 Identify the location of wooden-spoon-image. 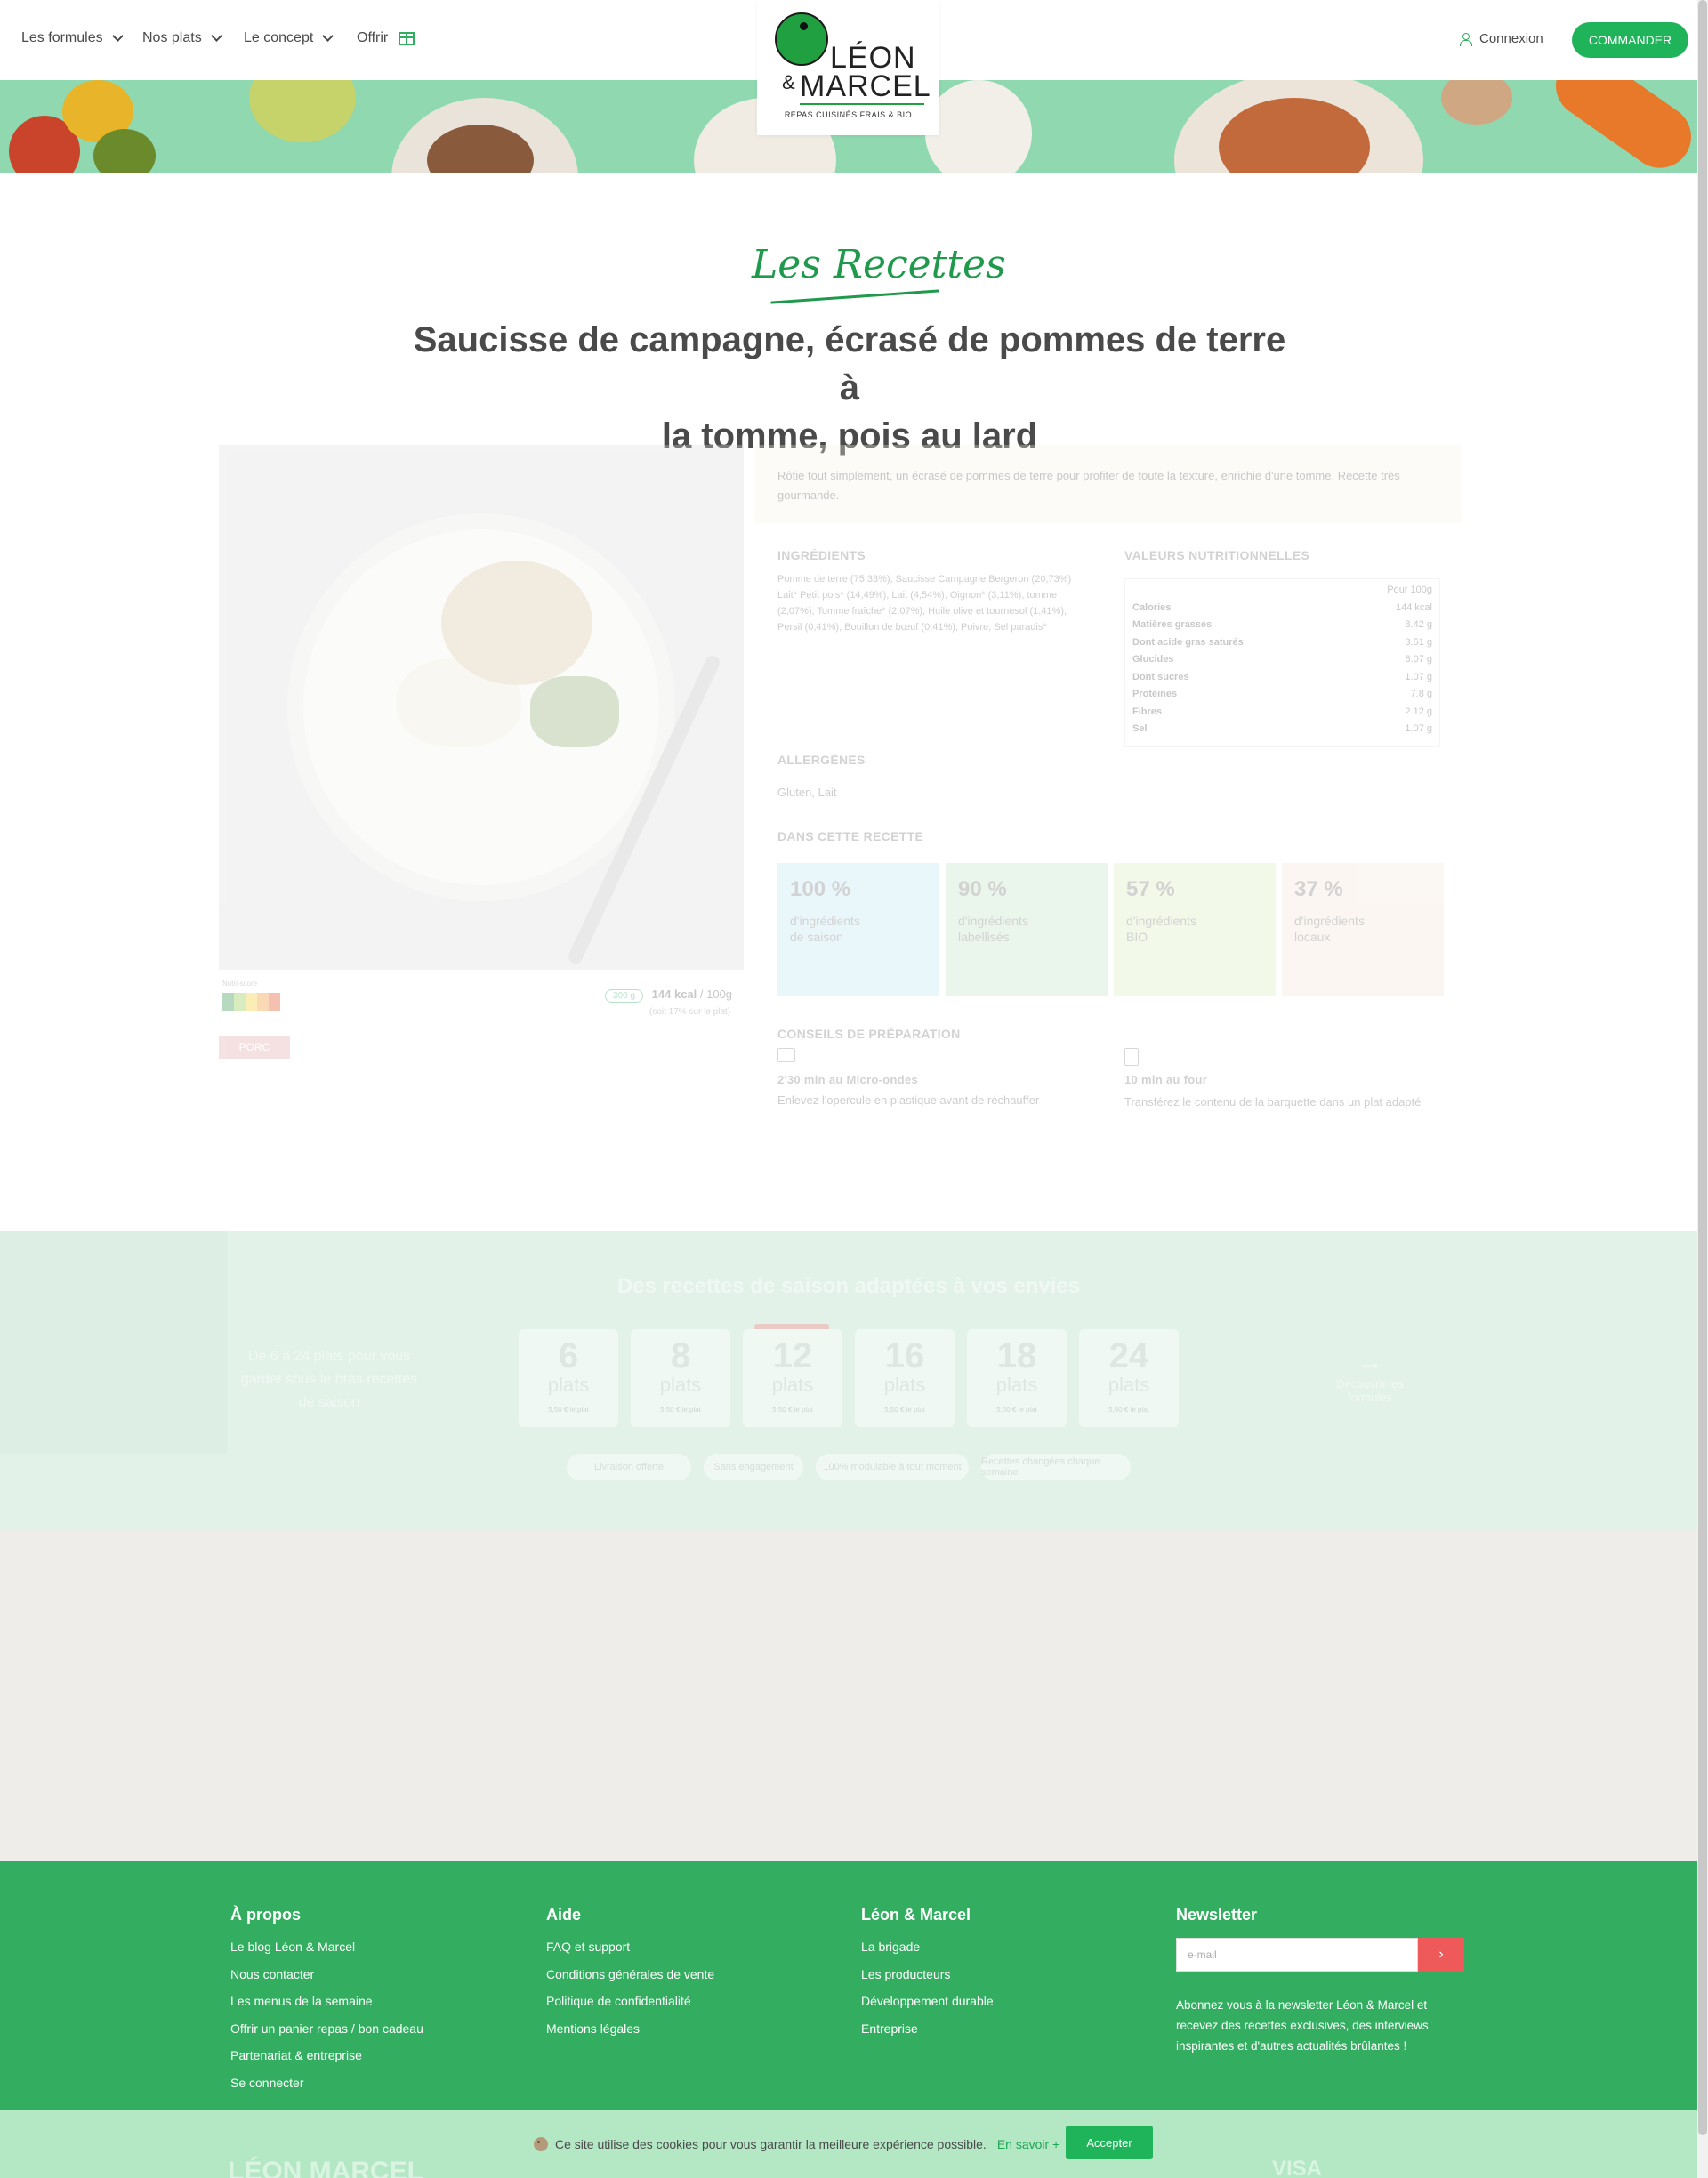
(1476, 102).